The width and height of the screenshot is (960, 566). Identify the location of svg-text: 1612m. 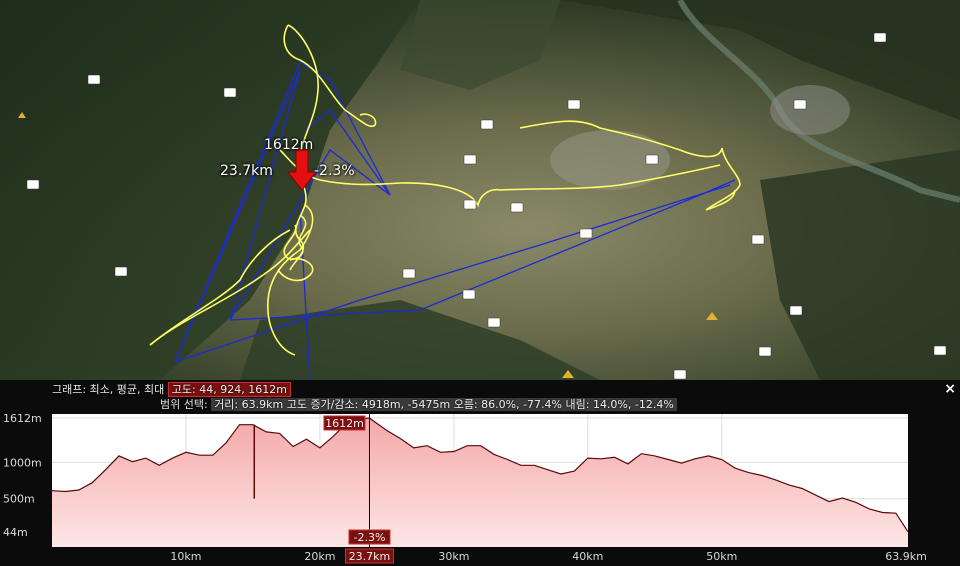
(344, 423).